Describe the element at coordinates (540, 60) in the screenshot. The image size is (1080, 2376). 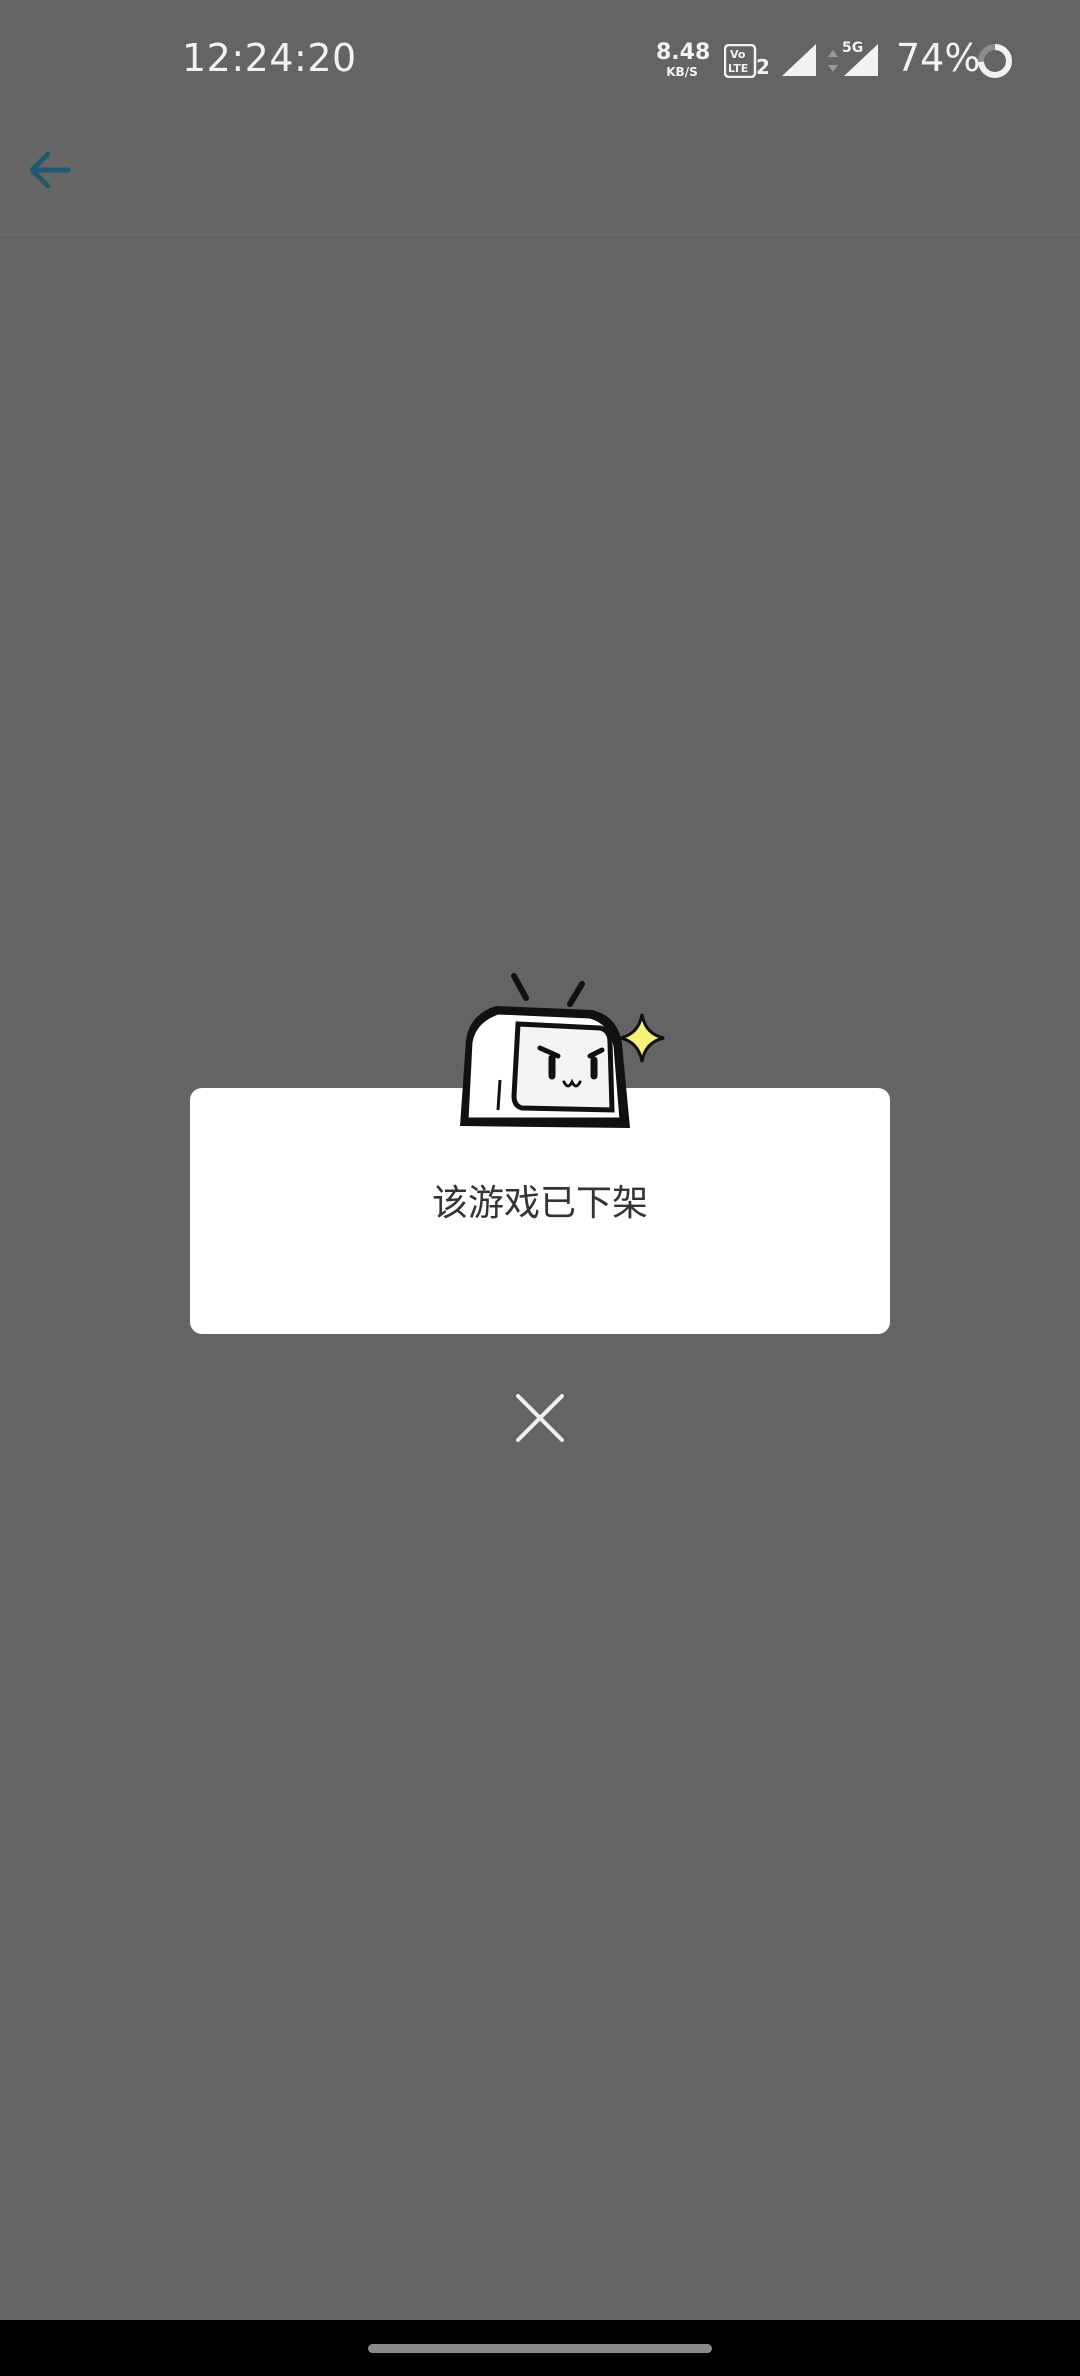
I see `status-bar: 12:24:20 8.48 KB/S Vo LTE 2 5G 74%` at that location.